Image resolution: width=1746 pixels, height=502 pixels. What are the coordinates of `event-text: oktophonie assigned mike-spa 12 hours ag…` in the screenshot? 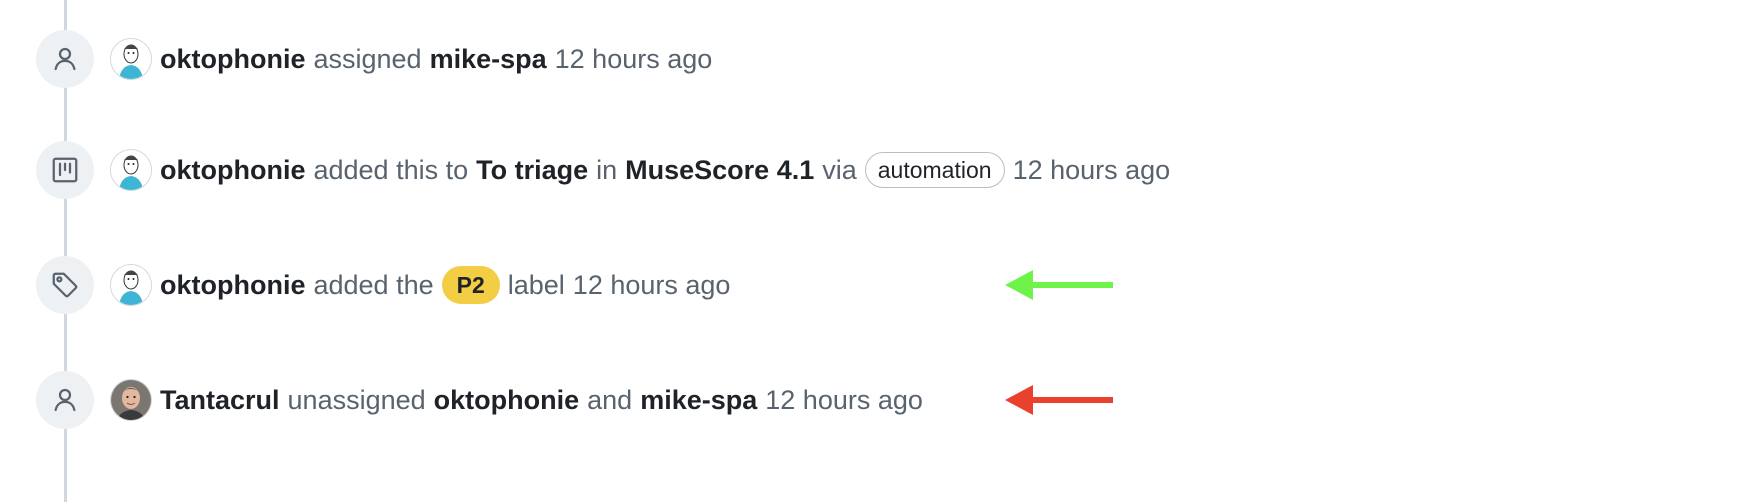 It's located at (436, 59).